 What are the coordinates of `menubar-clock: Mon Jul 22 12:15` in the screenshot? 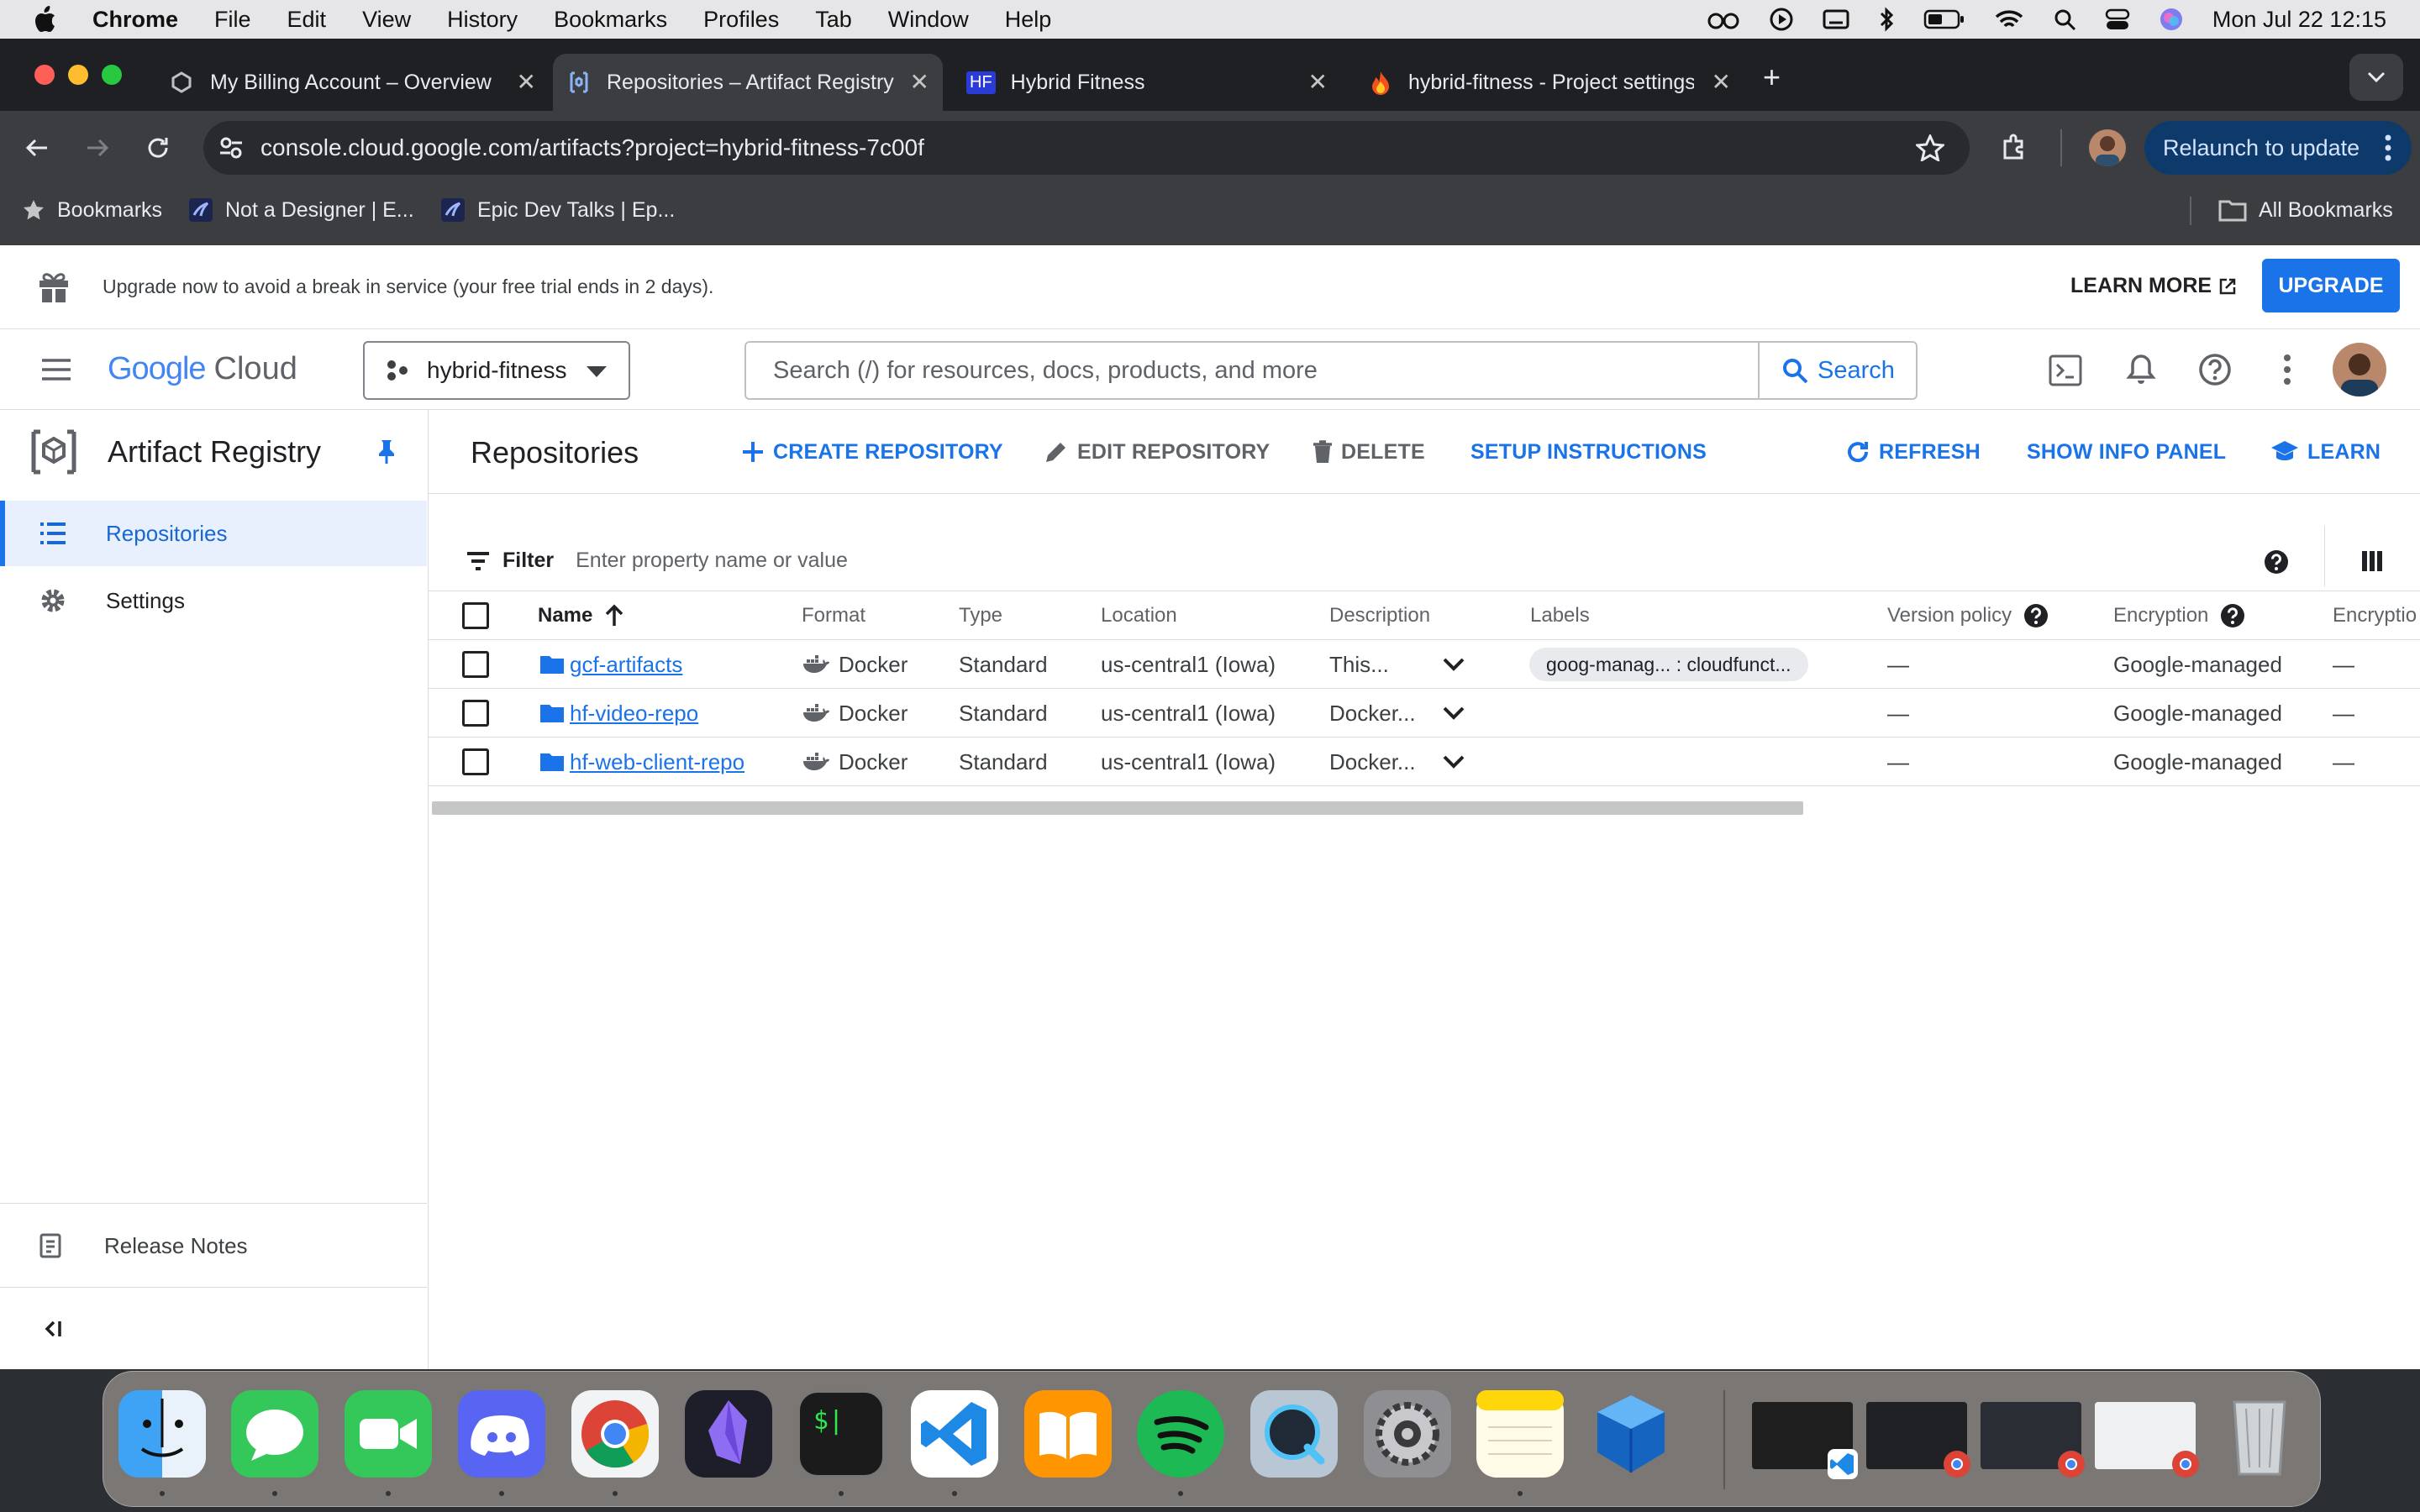 It's located at (2299, 20).